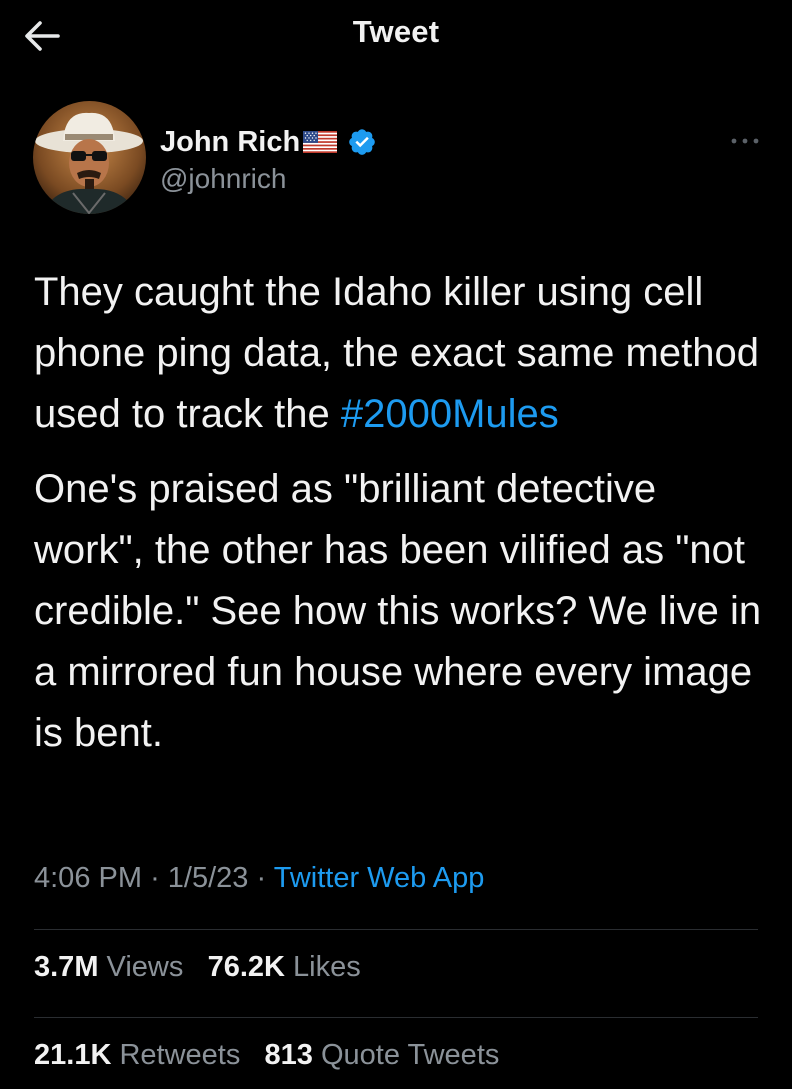 The image size is (792, 1089). What do you see at coordinates (246, 967) in the screenshot?
I see `likes-count: 76.2K` at bounding box center [246, 967].